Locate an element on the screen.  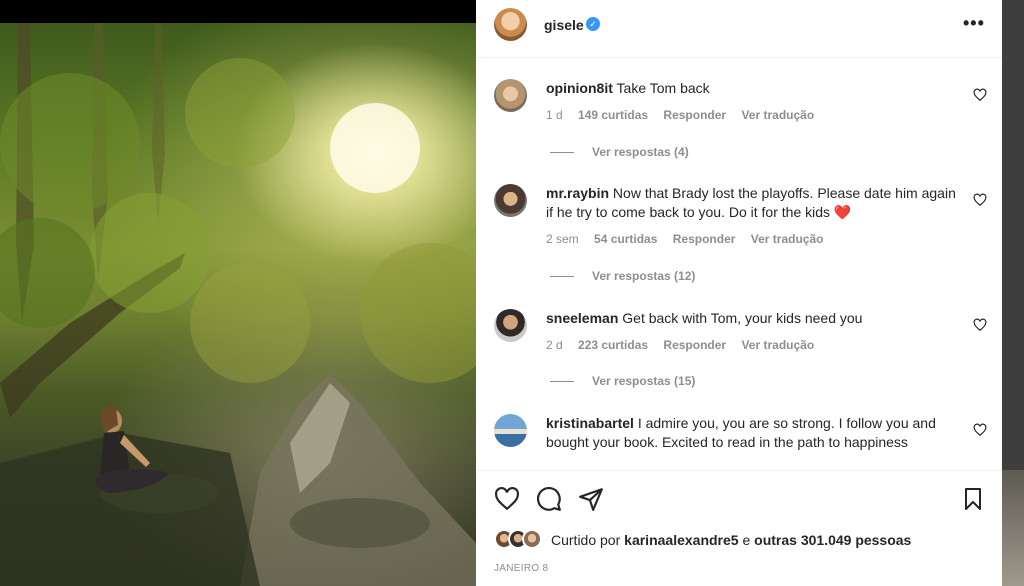
comment-meta: 1 d 149 curtidas Responder Ver tradução is located at coordinates (686, 115).